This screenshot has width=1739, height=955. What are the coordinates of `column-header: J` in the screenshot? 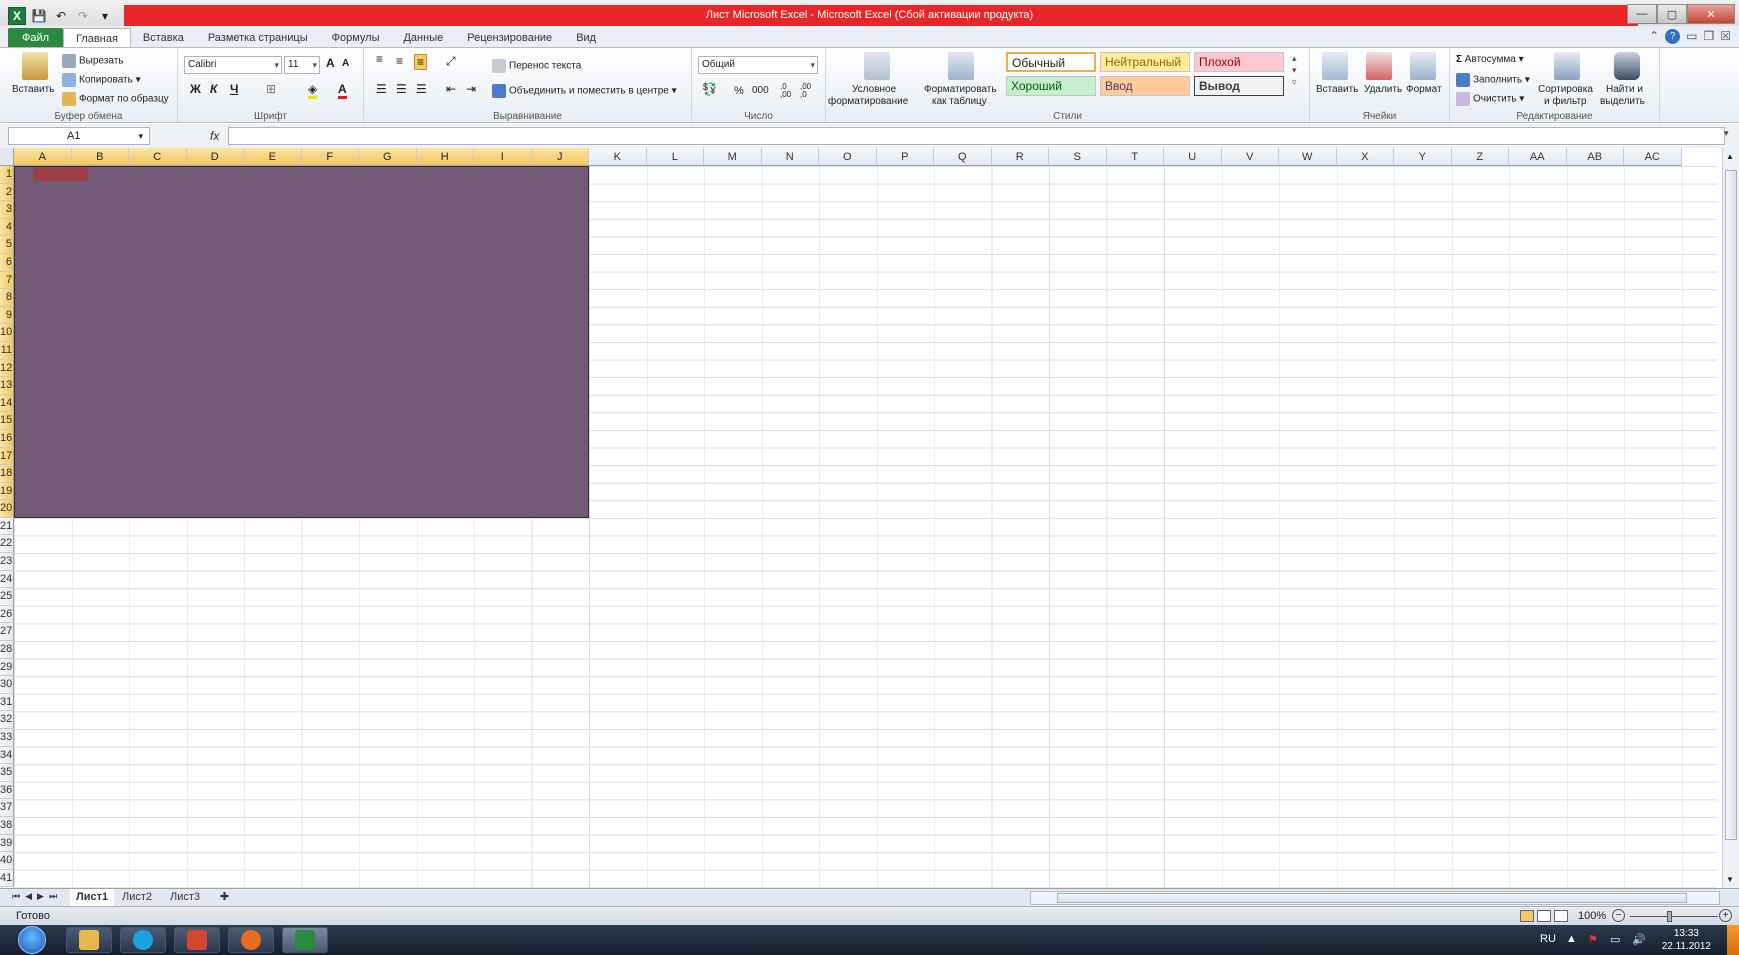 It's located at (560, 157).